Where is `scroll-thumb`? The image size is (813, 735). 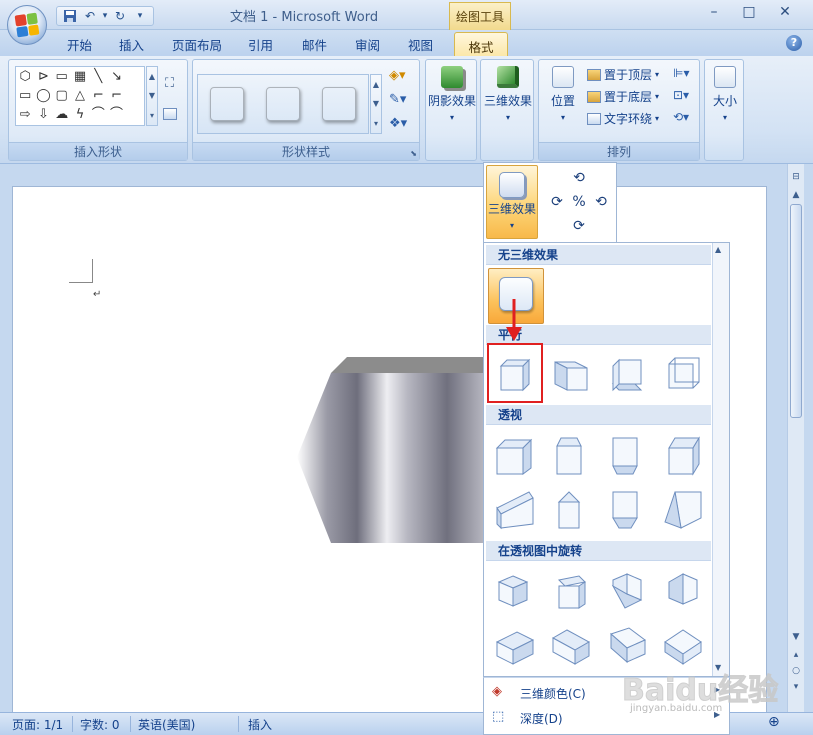
scroll-thumb is located at coordinates (796, 311).